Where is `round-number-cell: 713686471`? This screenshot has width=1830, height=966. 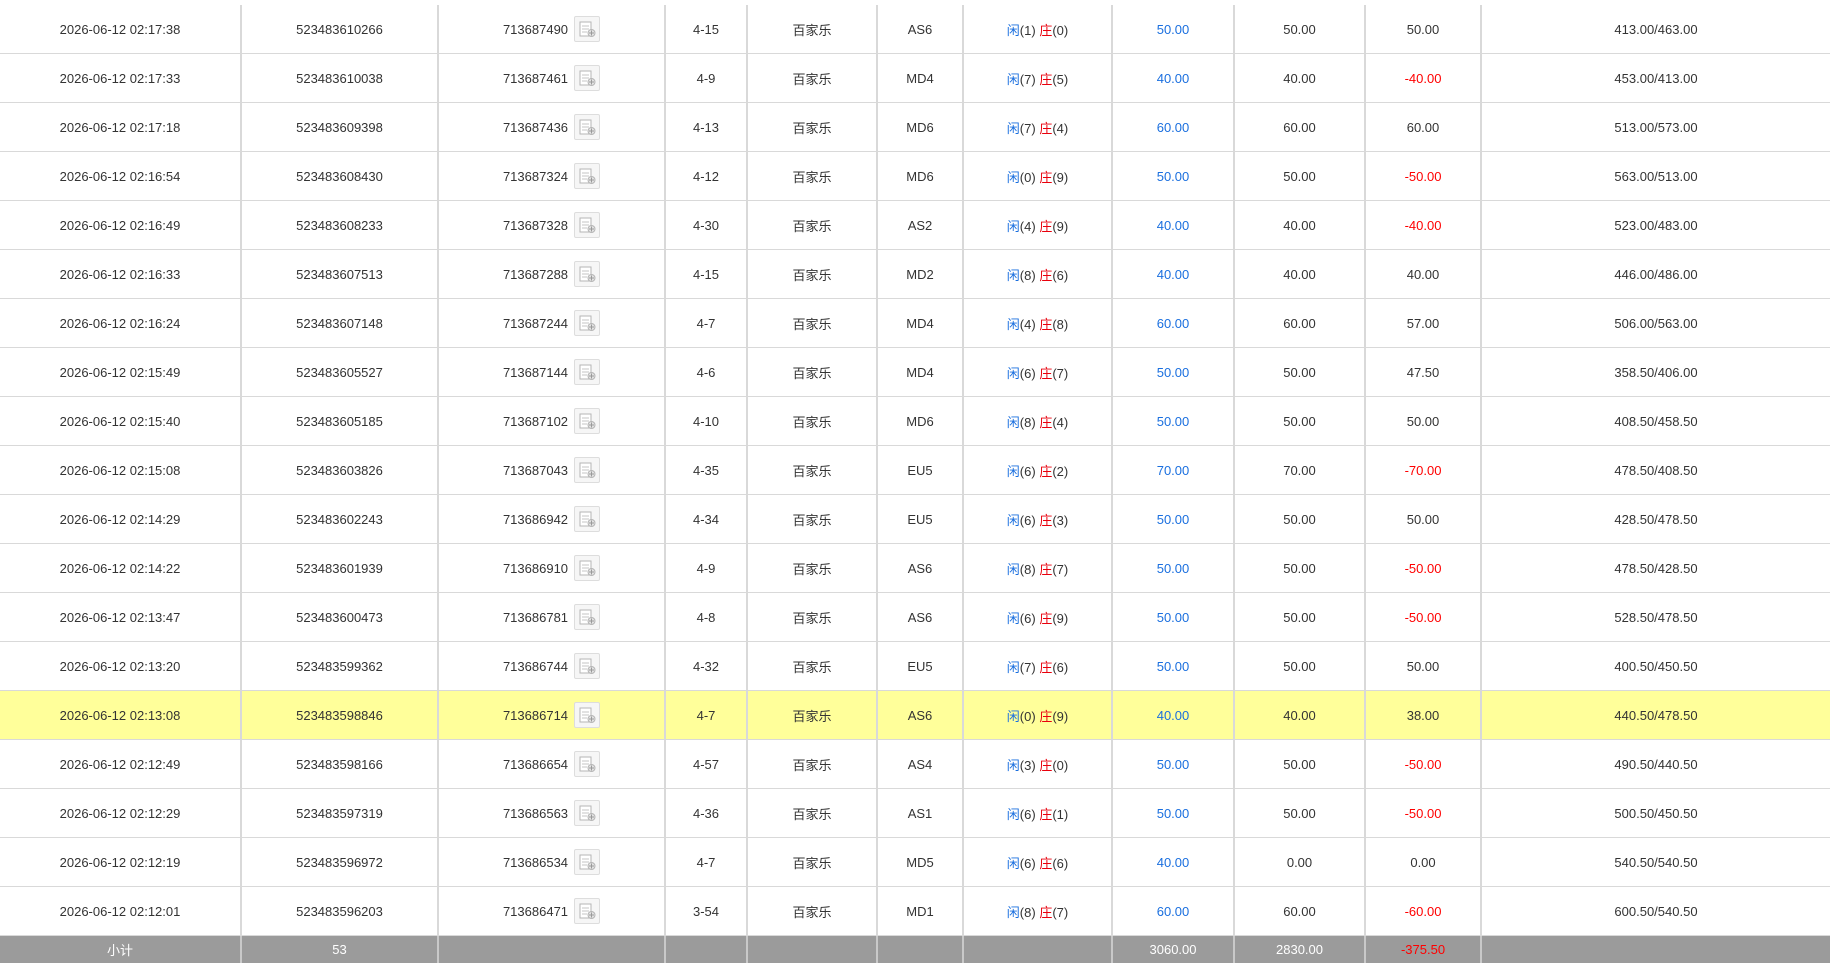
round-number-cell: 713686471 is located at coordinates (552, 911).